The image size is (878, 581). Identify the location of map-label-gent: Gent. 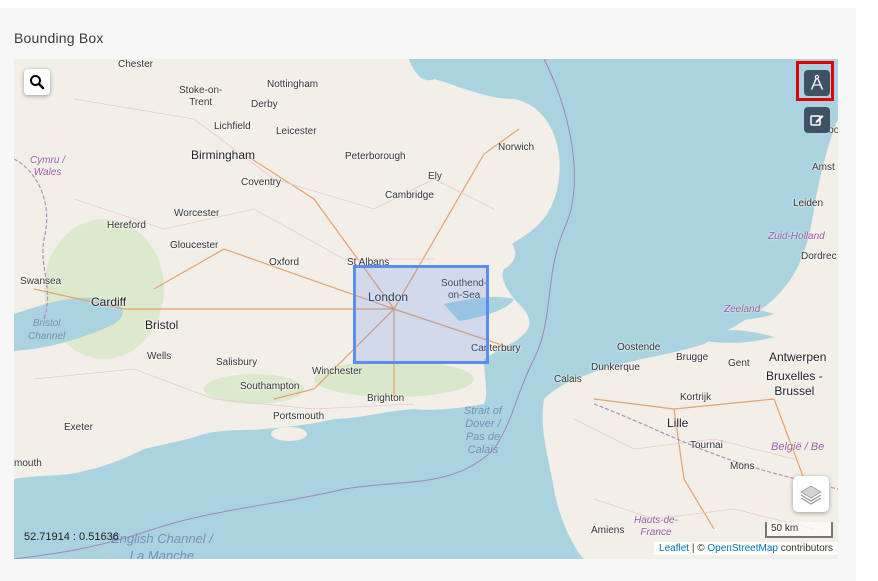
(739, 363).